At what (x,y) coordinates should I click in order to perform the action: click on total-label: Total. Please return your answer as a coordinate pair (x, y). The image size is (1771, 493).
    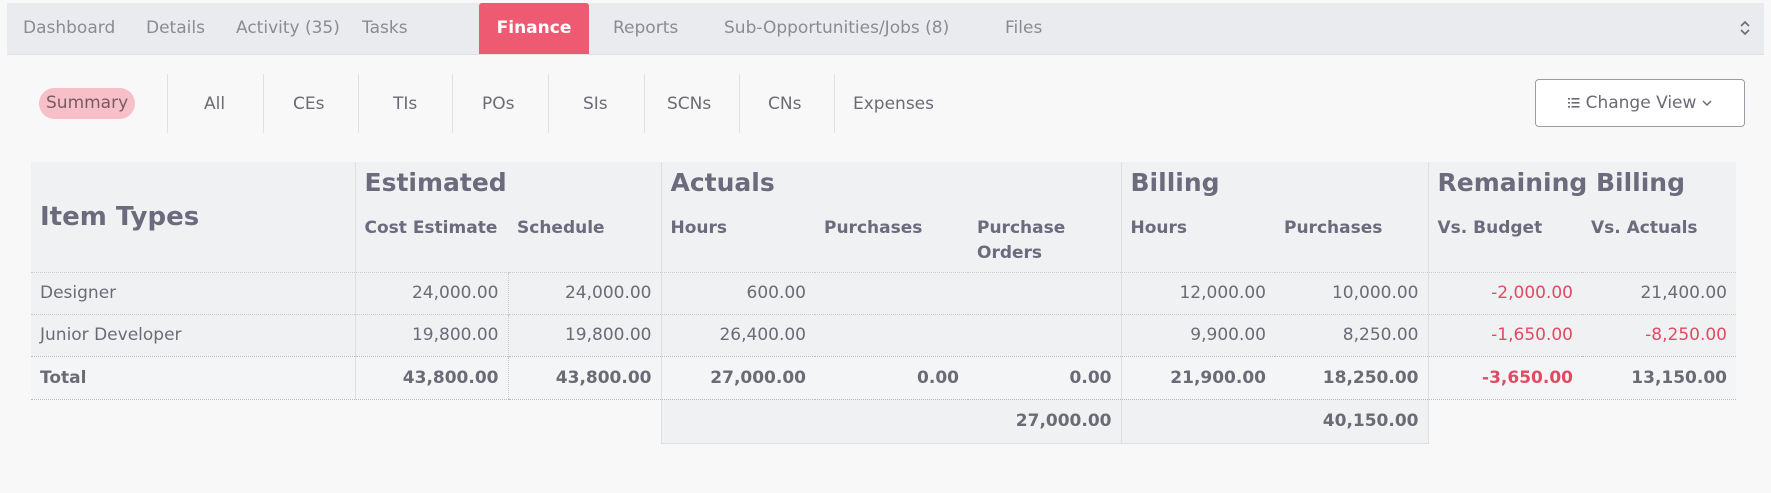
    Looking at the image, I should click on (193, 377).